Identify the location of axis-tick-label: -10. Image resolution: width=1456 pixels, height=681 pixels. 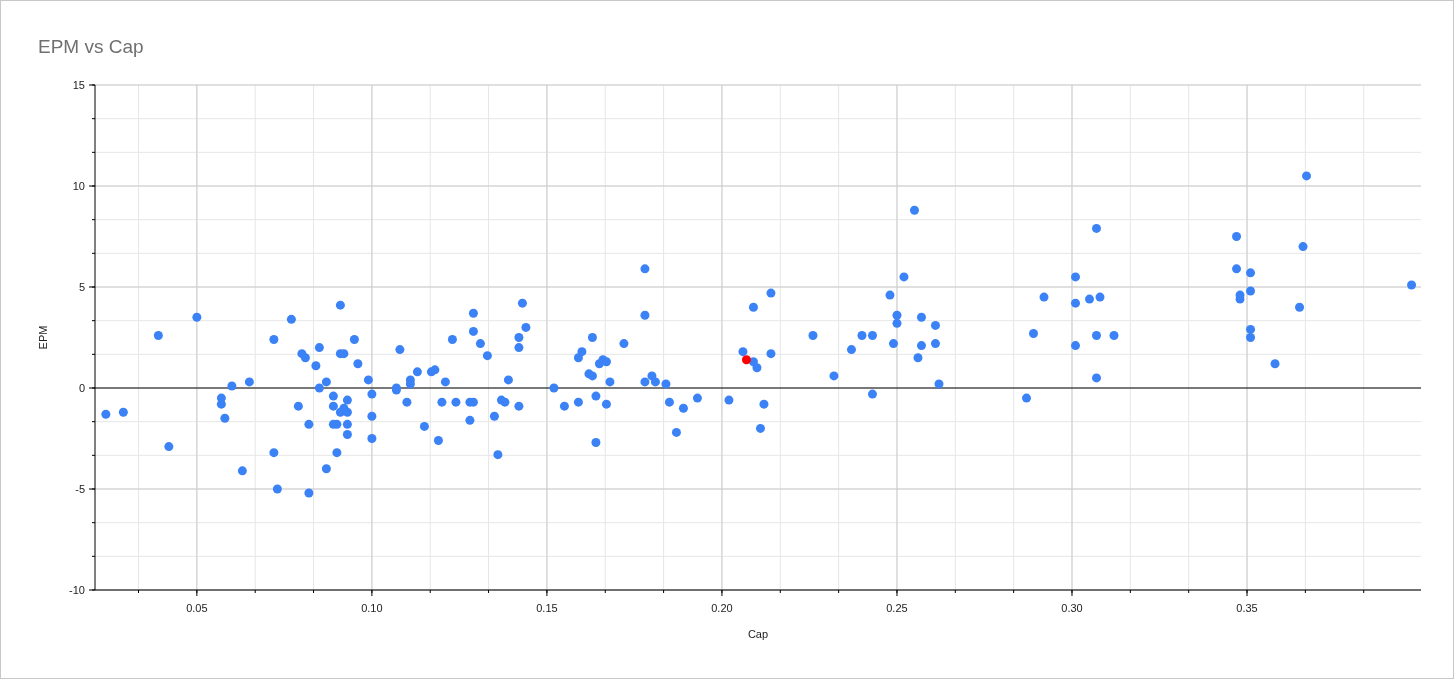
(77, 590).